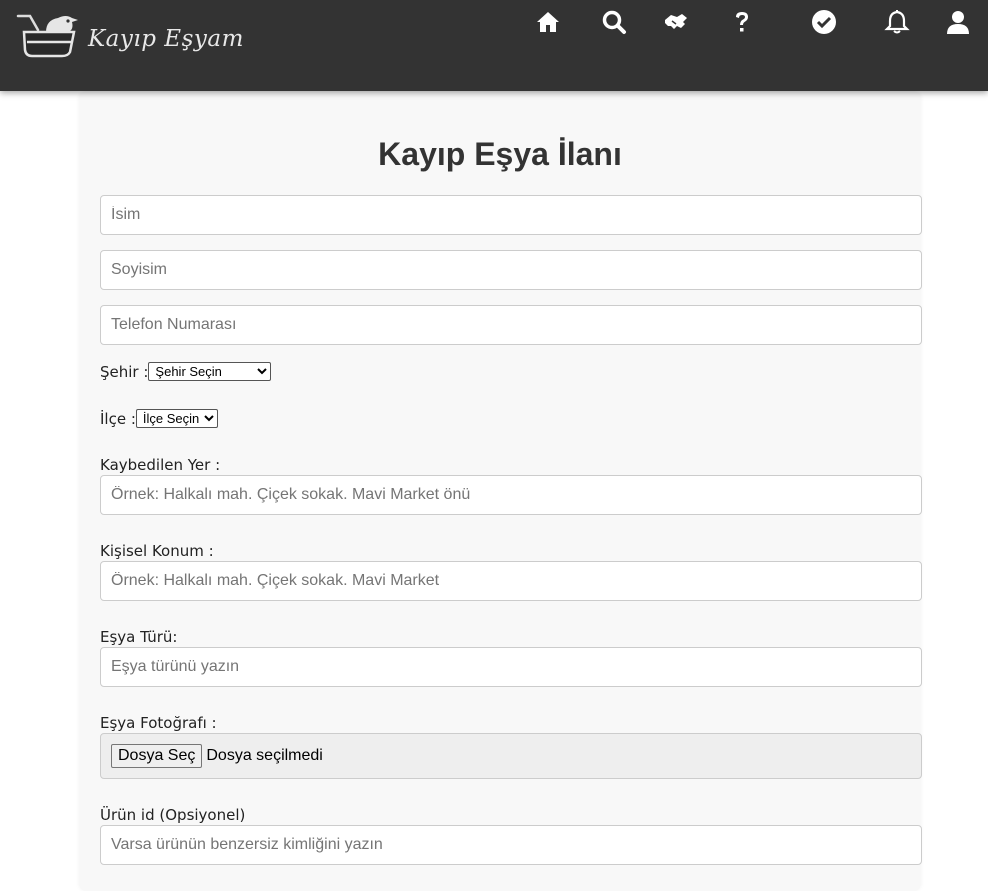  Describe the element at coordinates (176, 418) in the screenshot. I see `district-select: İlçe Seçin` at that location.